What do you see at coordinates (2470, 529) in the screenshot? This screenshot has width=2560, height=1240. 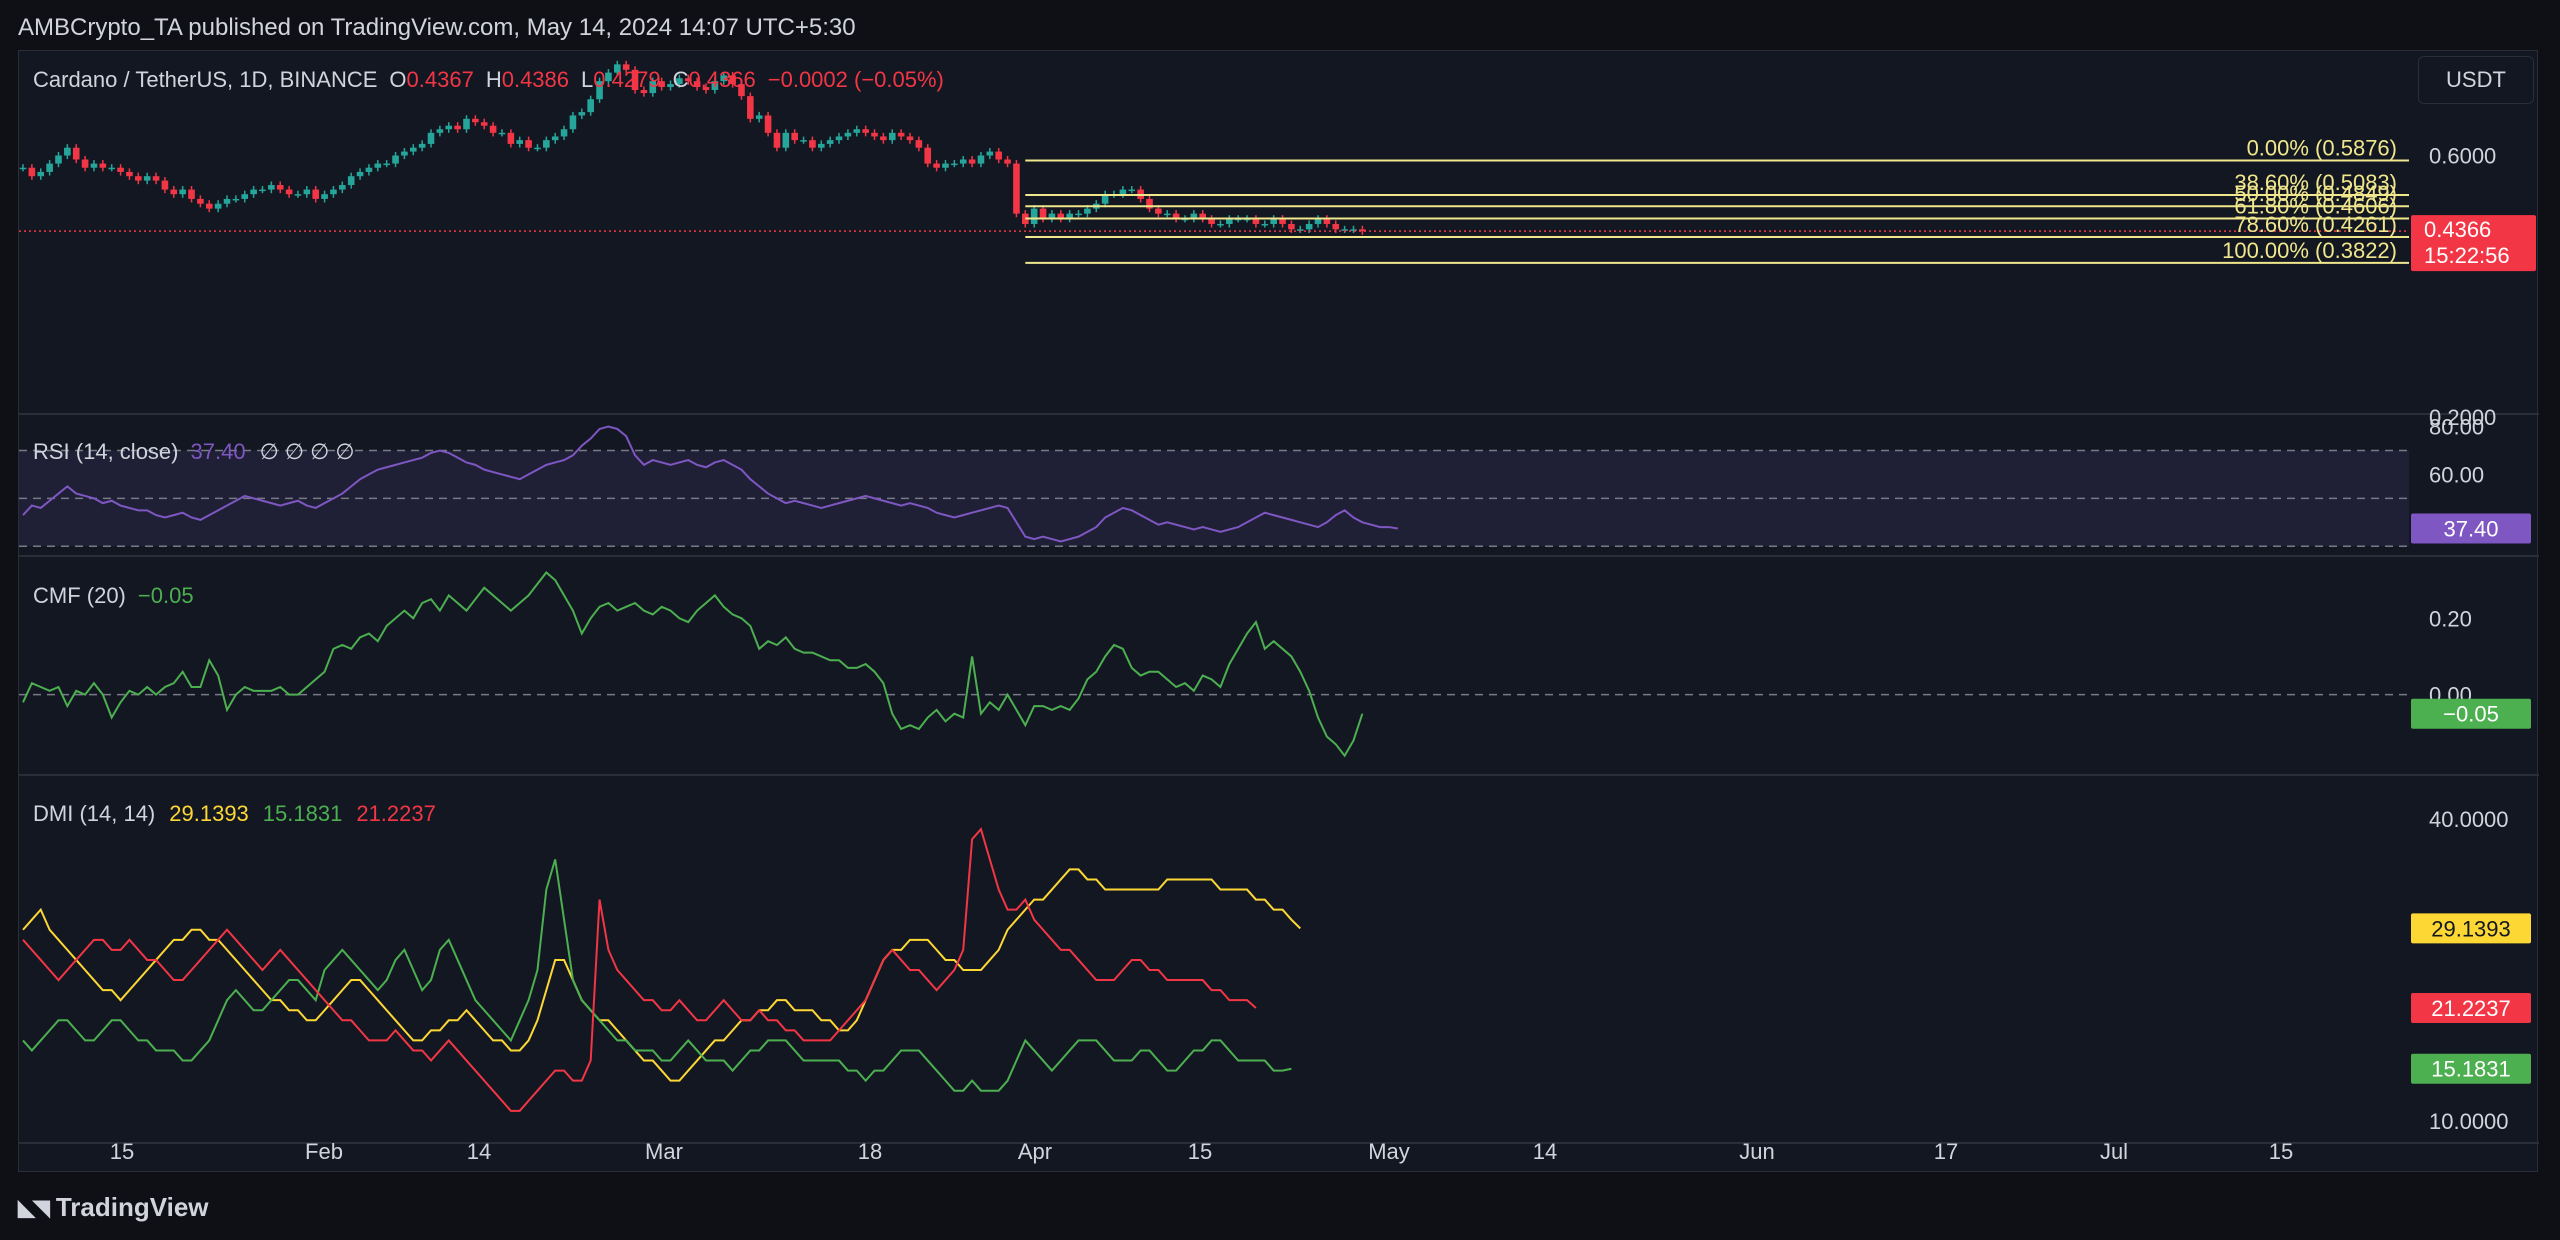 I see `rsi-value-tag: 37.40` at bounding box center [2470, 529].